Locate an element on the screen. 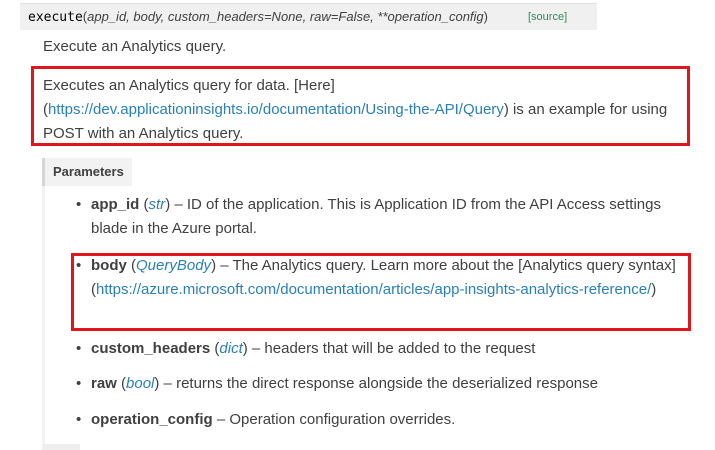 This screenshot has height=450, width=715. param-name: custom_headers is located at coordinates (151, 348).